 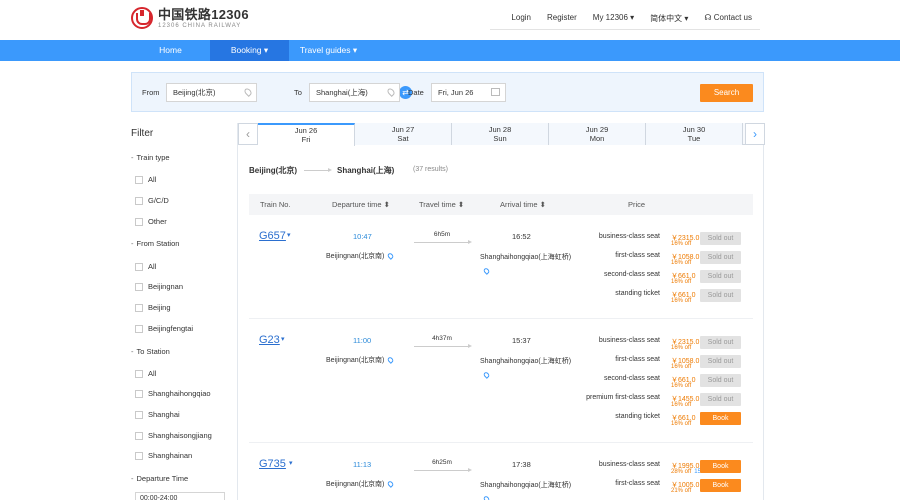 I want to click on register-link: Register, so click(x=562, y=18).